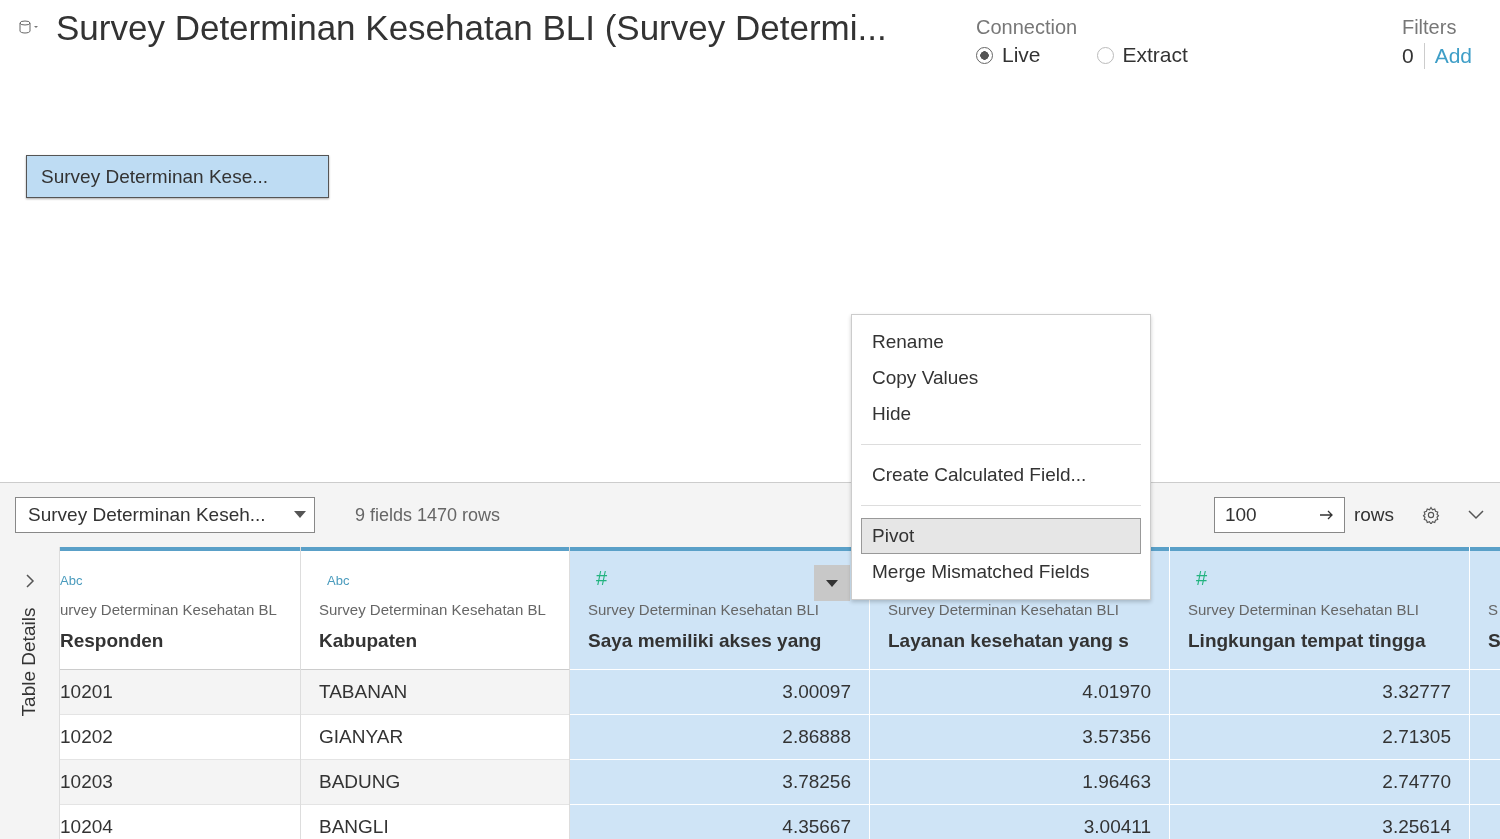 The image size is (1500, 839). What do you see at coordinates (1416, 827) in the screenshot?
I see `table-cell: 3.25614` at bounding box center [1416, 827].